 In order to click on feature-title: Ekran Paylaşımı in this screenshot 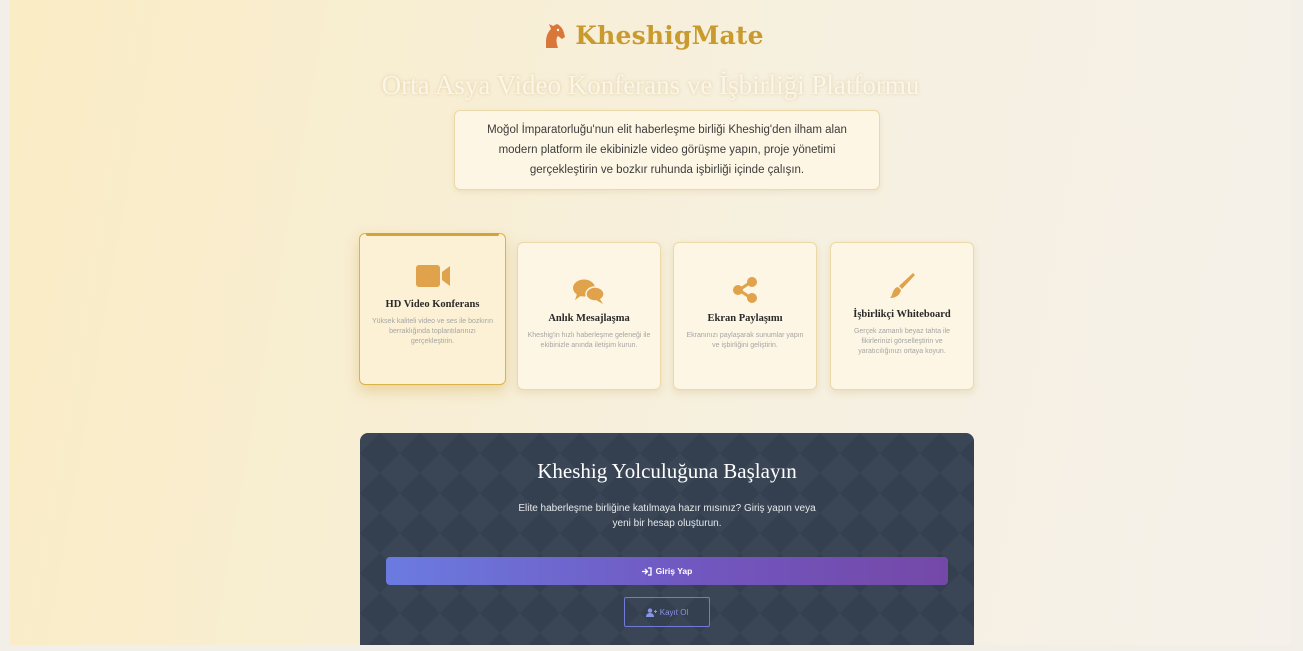, I will do `click(745, 318)`.